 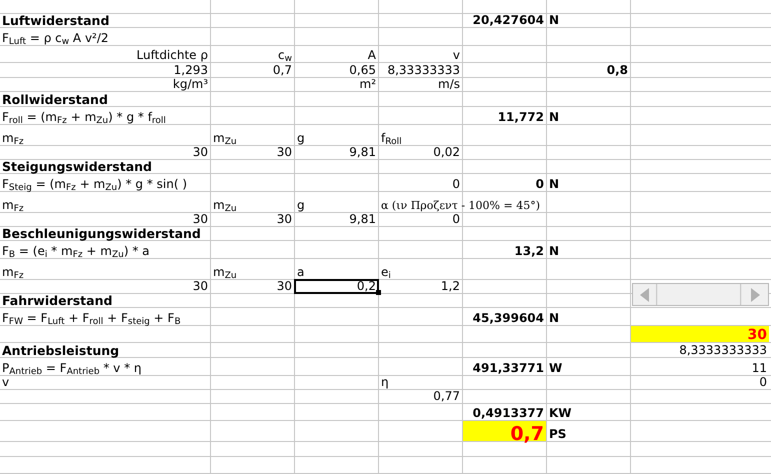 What do you see at coordinates (55, 37) in the screenshot?
I see `formula-text: F$_{Luft}$ = ρ c$_{w}$ A v²/2` at bounding box center [55, 37].